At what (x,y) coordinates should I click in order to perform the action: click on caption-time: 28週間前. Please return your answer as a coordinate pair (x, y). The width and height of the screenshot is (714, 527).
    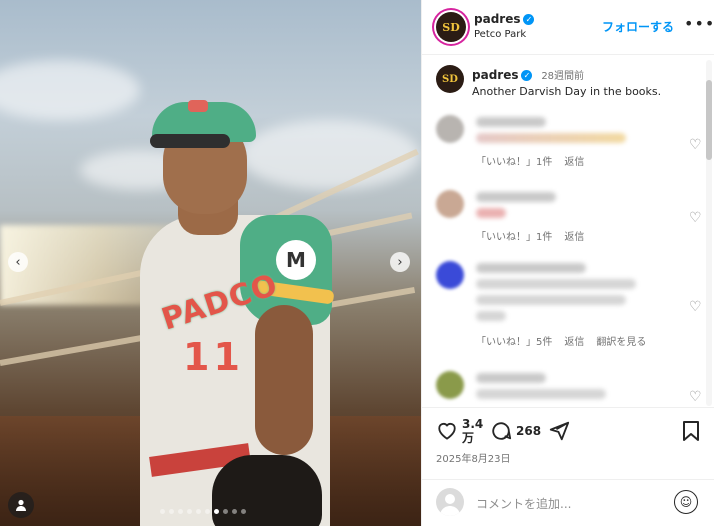
    Looking at the image, I should click on (563, 76).